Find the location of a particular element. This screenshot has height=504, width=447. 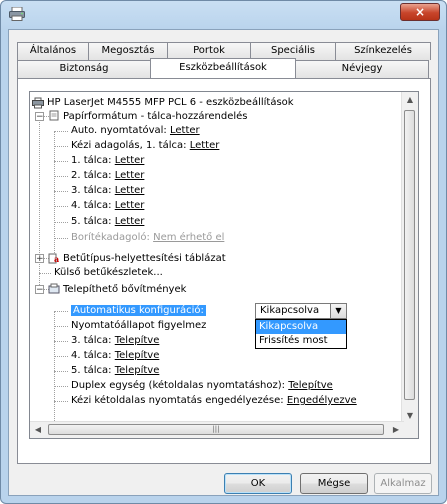

dropdown-option-off: Kikapcsolva is located at coordinates (301, 327).